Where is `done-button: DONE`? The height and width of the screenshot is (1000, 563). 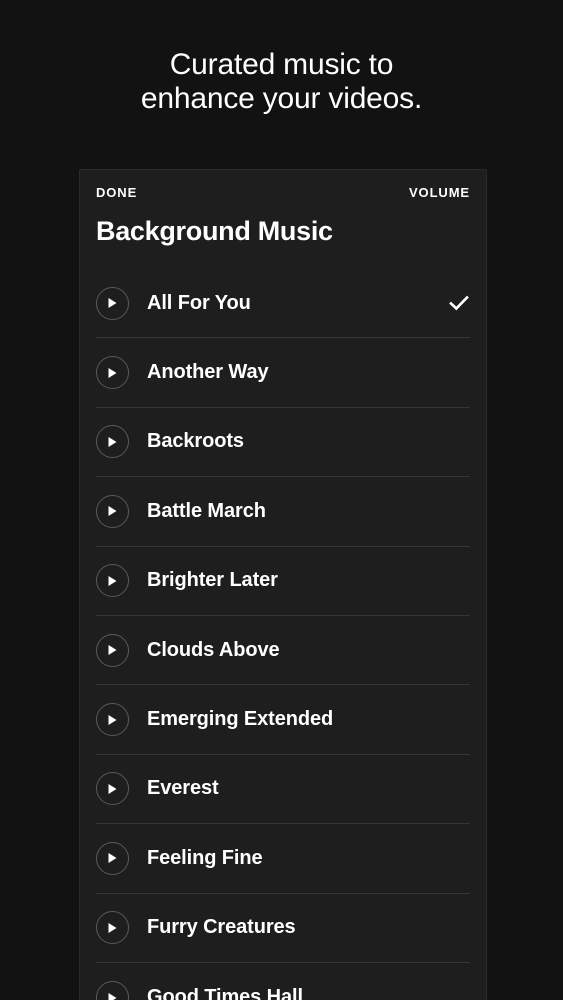 done-button: DONE is located at coordinates (116, 192).